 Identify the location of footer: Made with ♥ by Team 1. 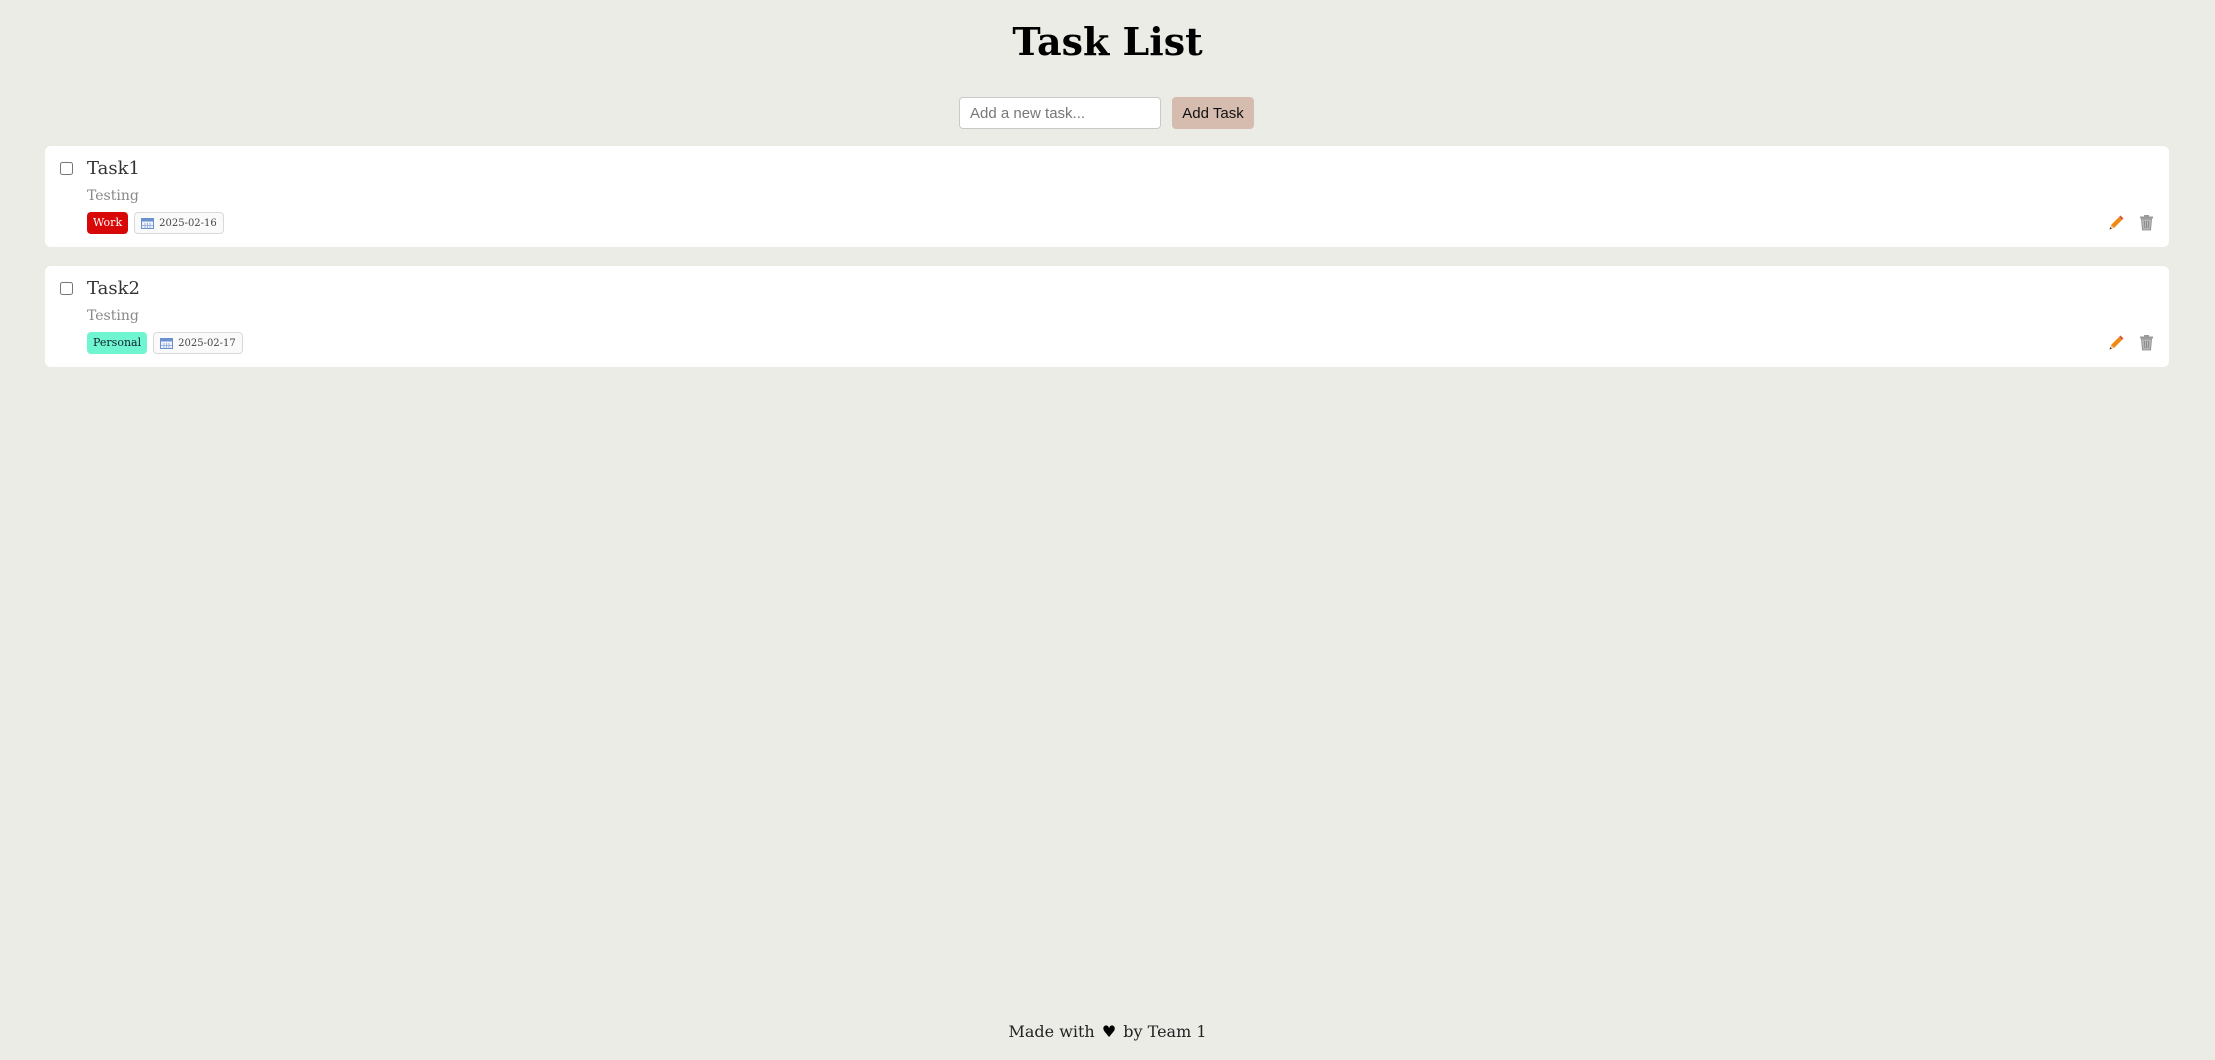
(1107, 1032).